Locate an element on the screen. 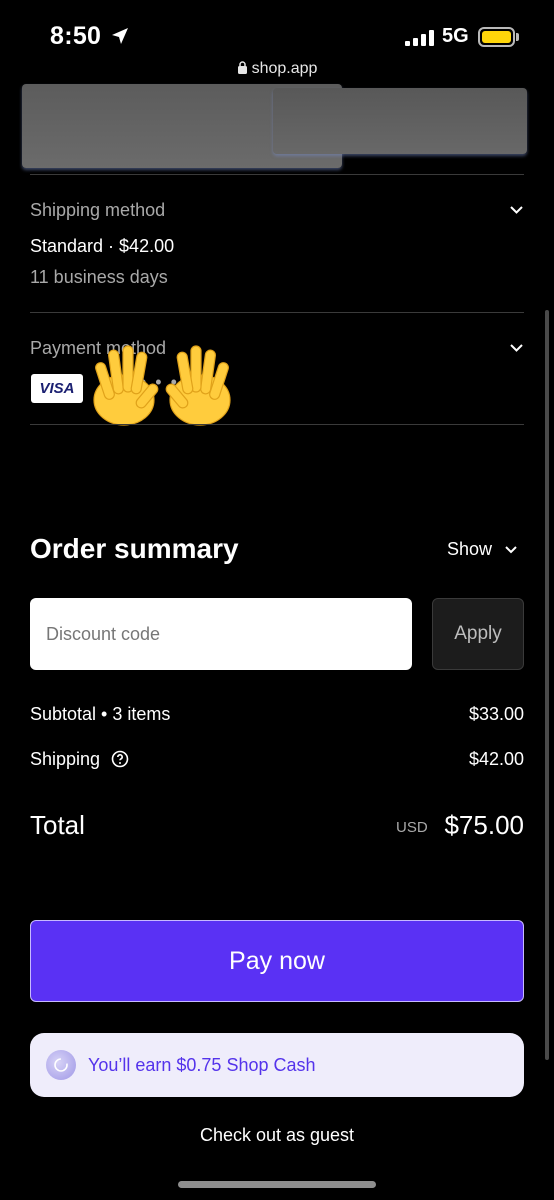  discount-code-input is located at coordinates (221, 634).